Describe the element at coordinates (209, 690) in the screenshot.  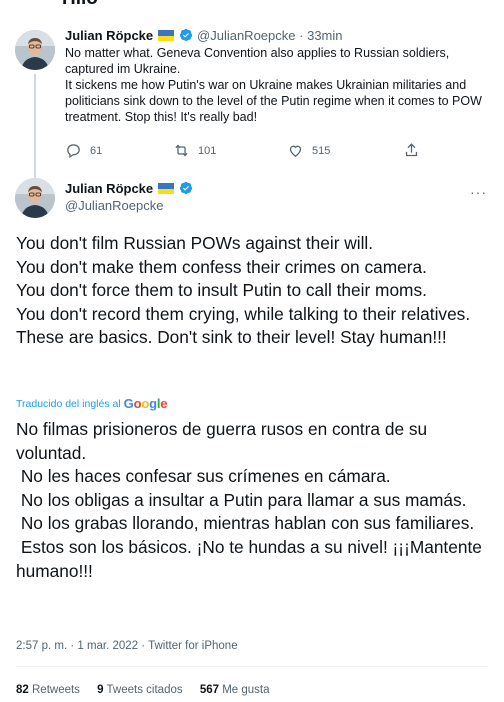
I see `likes-count: 567` at that location.